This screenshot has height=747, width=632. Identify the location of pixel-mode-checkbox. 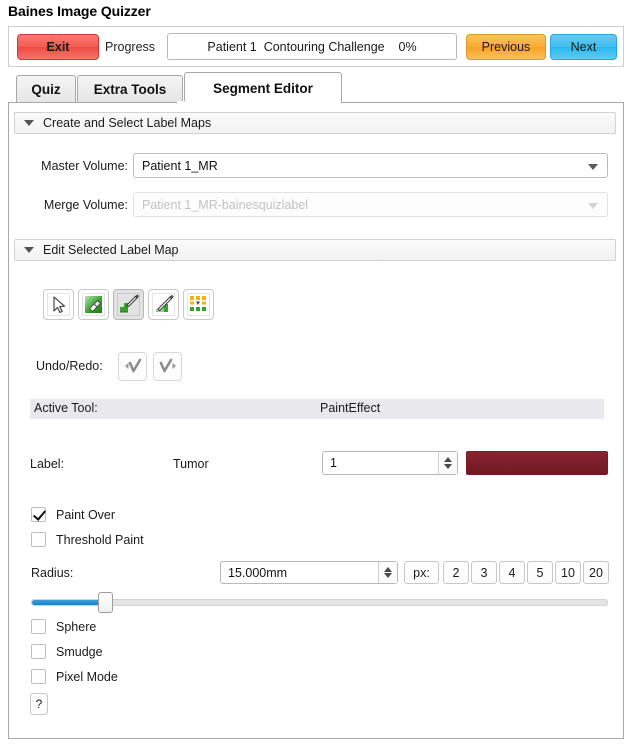
(38, 676).